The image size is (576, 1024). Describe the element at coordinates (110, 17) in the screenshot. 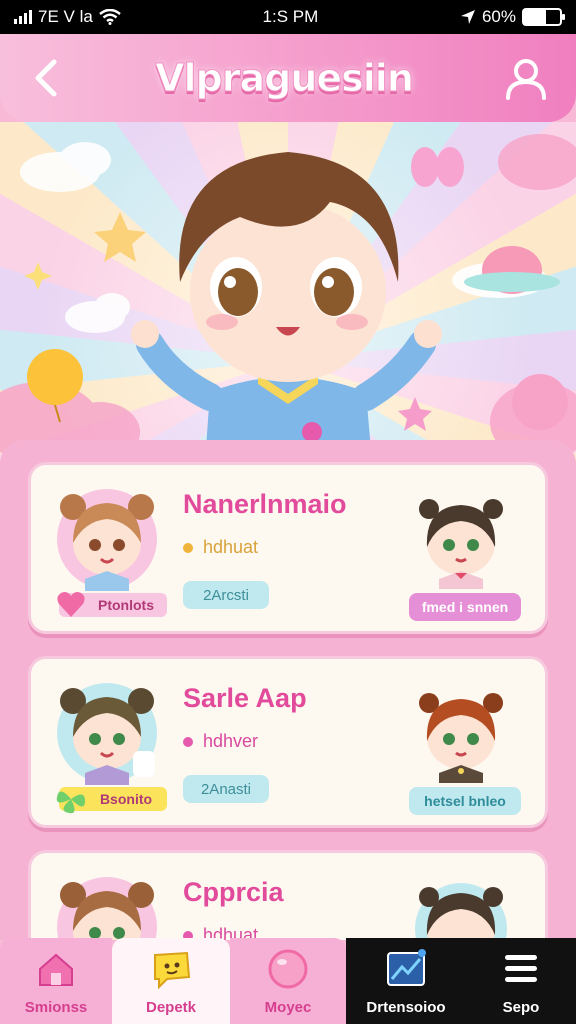

I see `wifi-icon` at that location.